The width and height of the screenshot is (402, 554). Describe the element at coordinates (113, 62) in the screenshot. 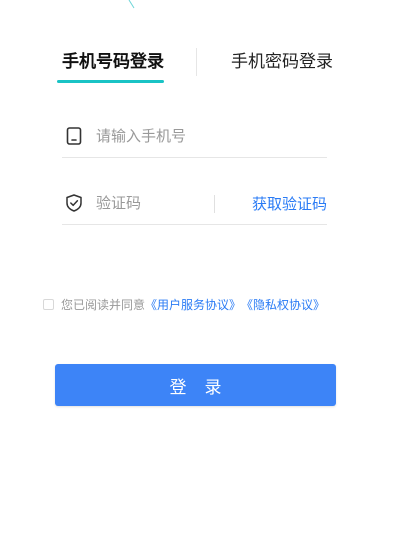

I see `tab-phone-login: 手机号码登录` at that location.